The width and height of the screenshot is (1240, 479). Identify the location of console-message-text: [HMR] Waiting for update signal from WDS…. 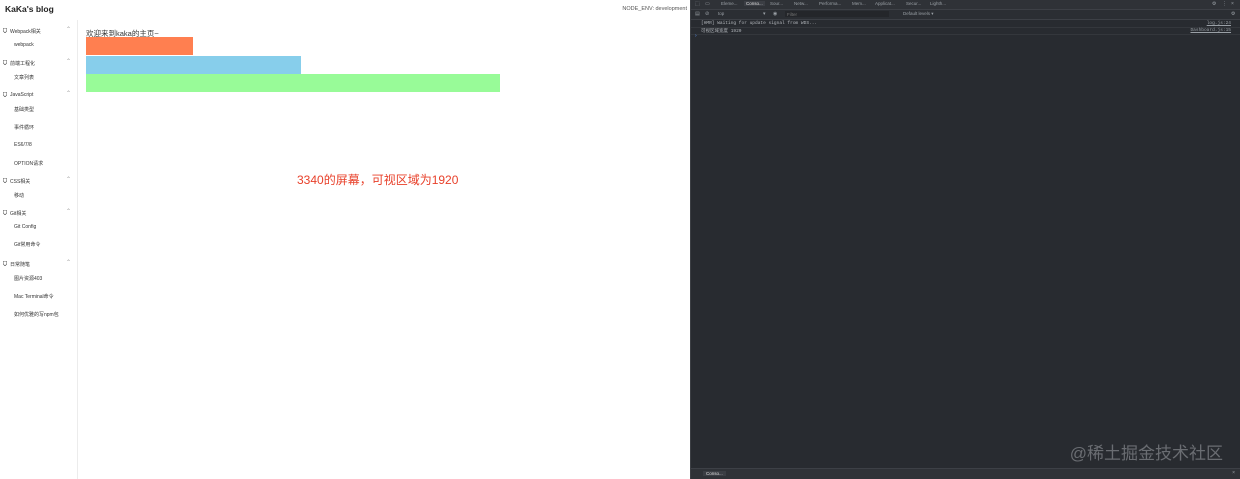
(759, 23).